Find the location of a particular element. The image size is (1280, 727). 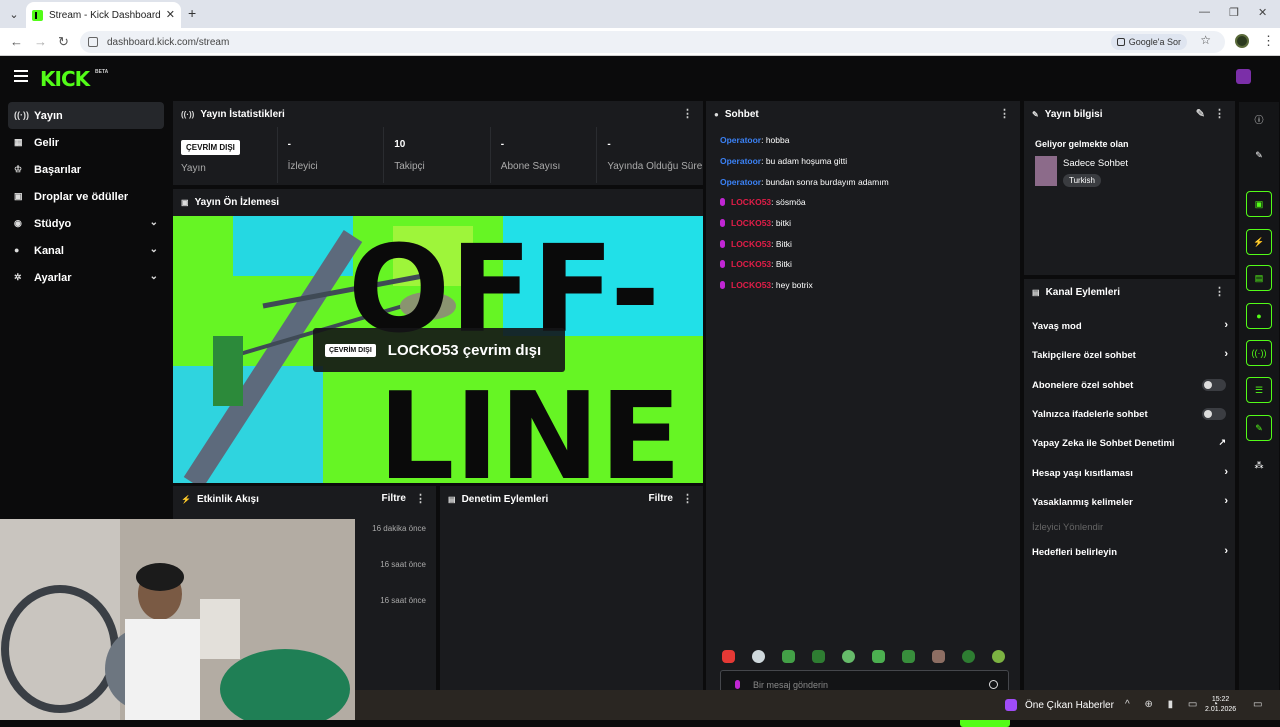

sidebar-item-droplar: ▣ Droplar ve ödüller is located at coordinates (86, 196).